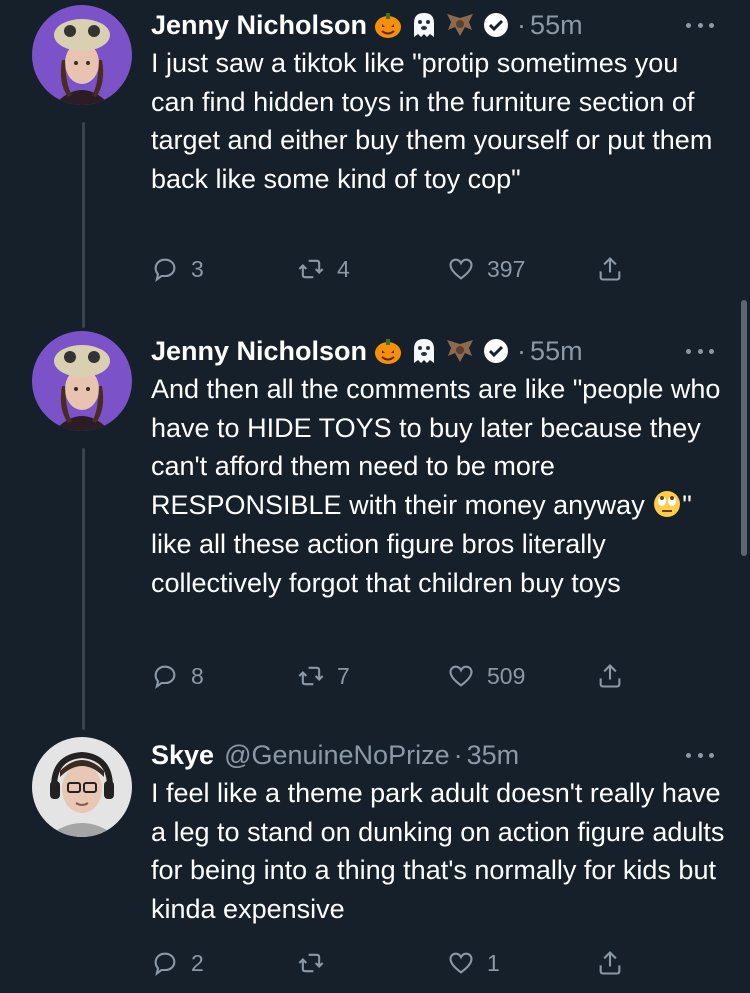 The height and width of the screenshot is (993, 750). What do you see at coordinates (486, 269) in the screenshot?
I see `like-button: 397` at bounding box center [486, 269].